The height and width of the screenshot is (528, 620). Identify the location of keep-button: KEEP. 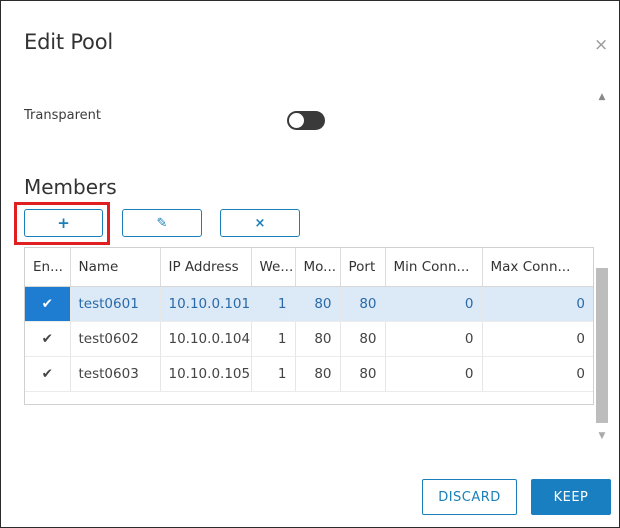
(571, 497).